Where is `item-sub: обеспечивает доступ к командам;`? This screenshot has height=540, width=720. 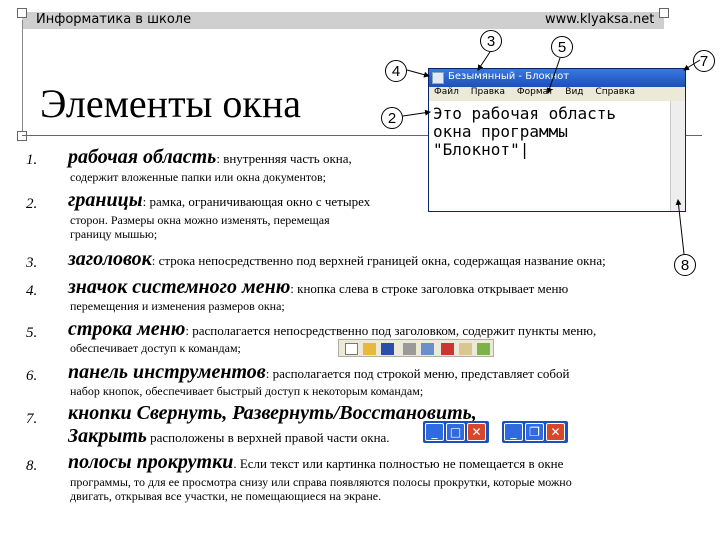
item-sub: обеспечивает доступ к командам; is located at coordinates (155, 348).